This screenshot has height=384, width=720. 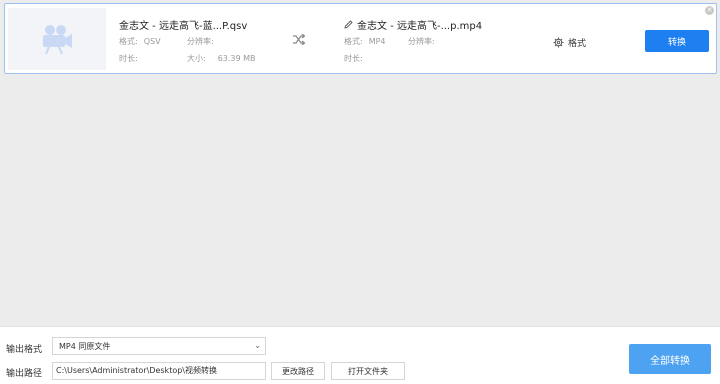 I want to click on output-format: 格式: MP4, so click(x=365, y=41).